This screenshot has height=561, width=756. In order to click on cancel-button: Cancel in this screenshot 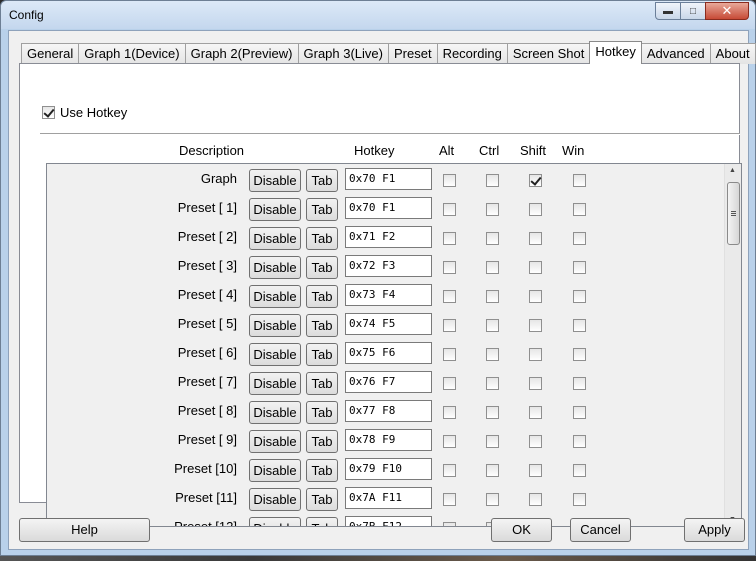, I will do `click(600, 530)`.